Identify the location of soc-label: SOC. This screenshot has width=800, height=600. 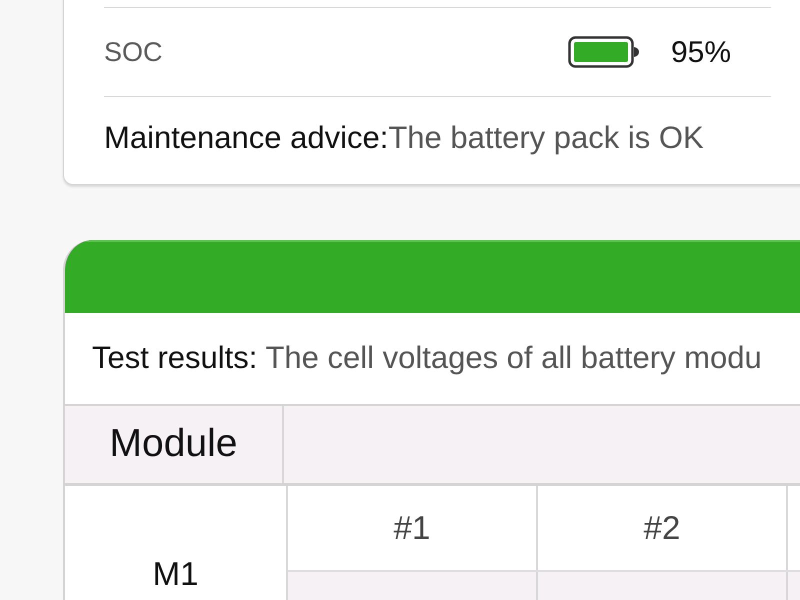
(133, 52).